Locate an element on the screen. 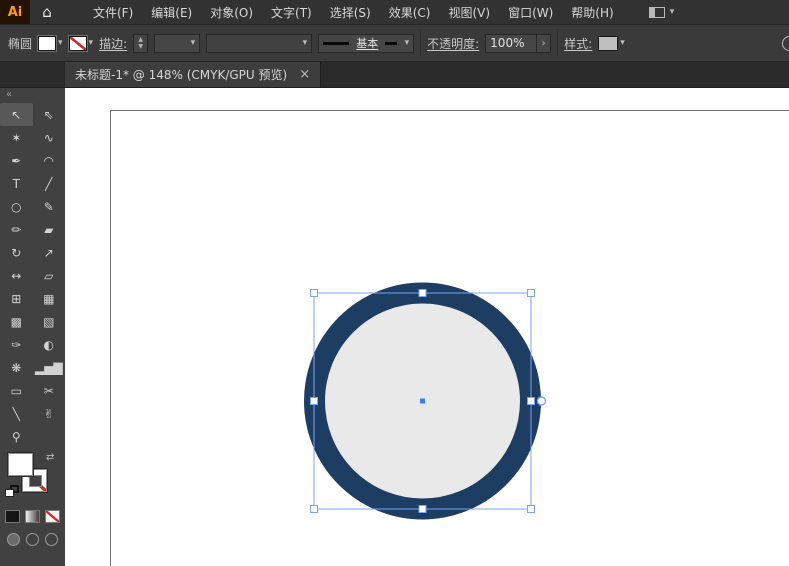 The width and height of the screenshot is (789, 566). knife-tool-icon: ╲ is located at coordinates (16, 413).